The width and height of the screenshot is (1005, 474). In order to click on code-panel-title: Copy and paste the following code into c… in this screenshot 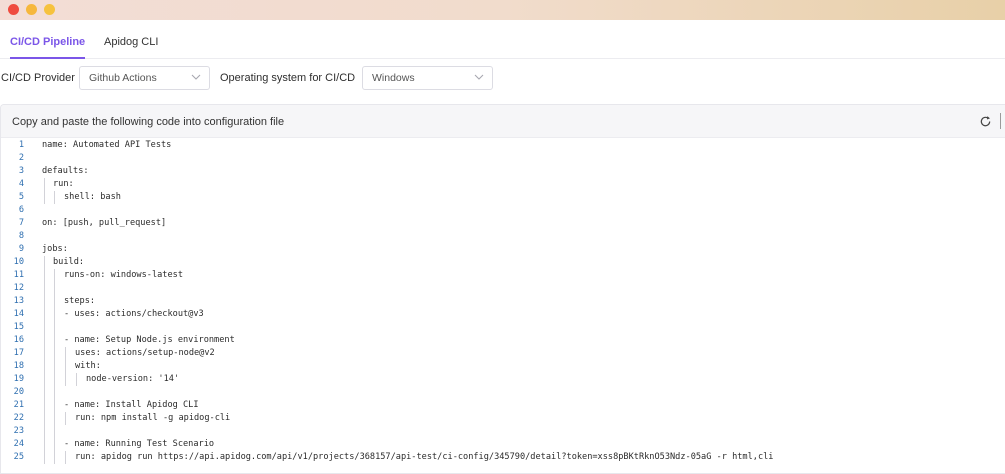, I will do `click(148, 122)`.